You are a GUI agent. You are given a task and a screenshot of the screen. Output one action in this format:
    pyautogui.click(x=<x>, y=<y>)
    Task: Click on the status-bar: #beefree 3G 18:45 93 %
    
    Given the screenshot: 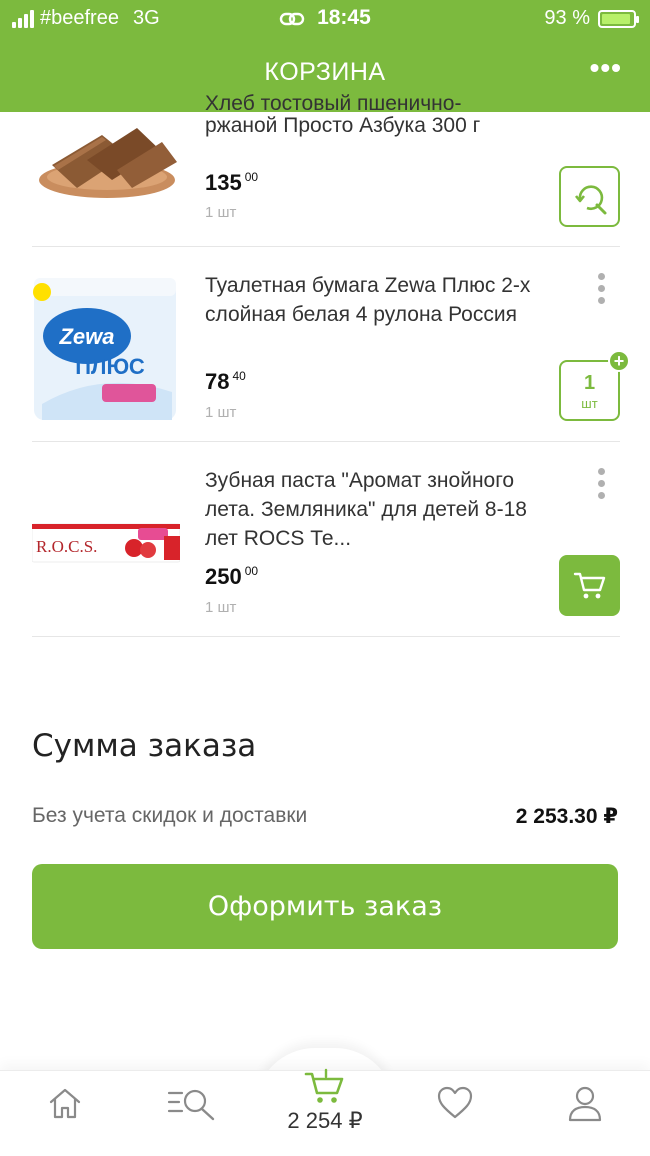 What is the action you would take?
    pyautogui.click(x=325, y=18)
    